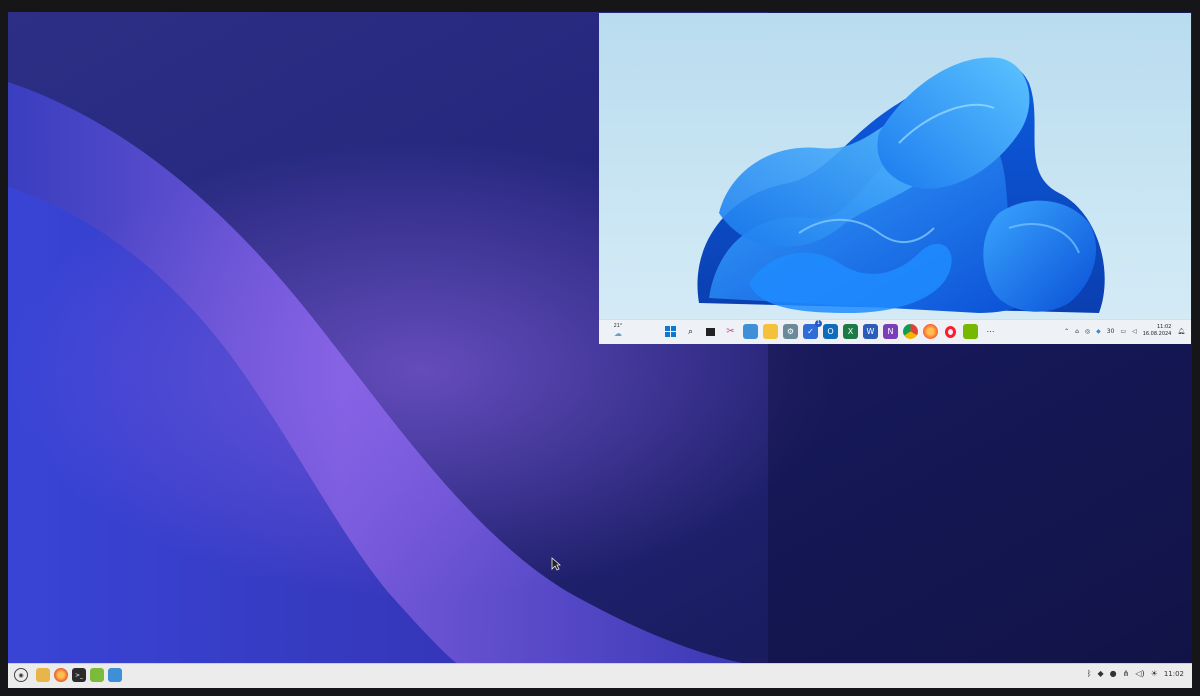  Describe the element at coordinates (870, 331) in the screenshot. I see `word-icon: W` at that location.